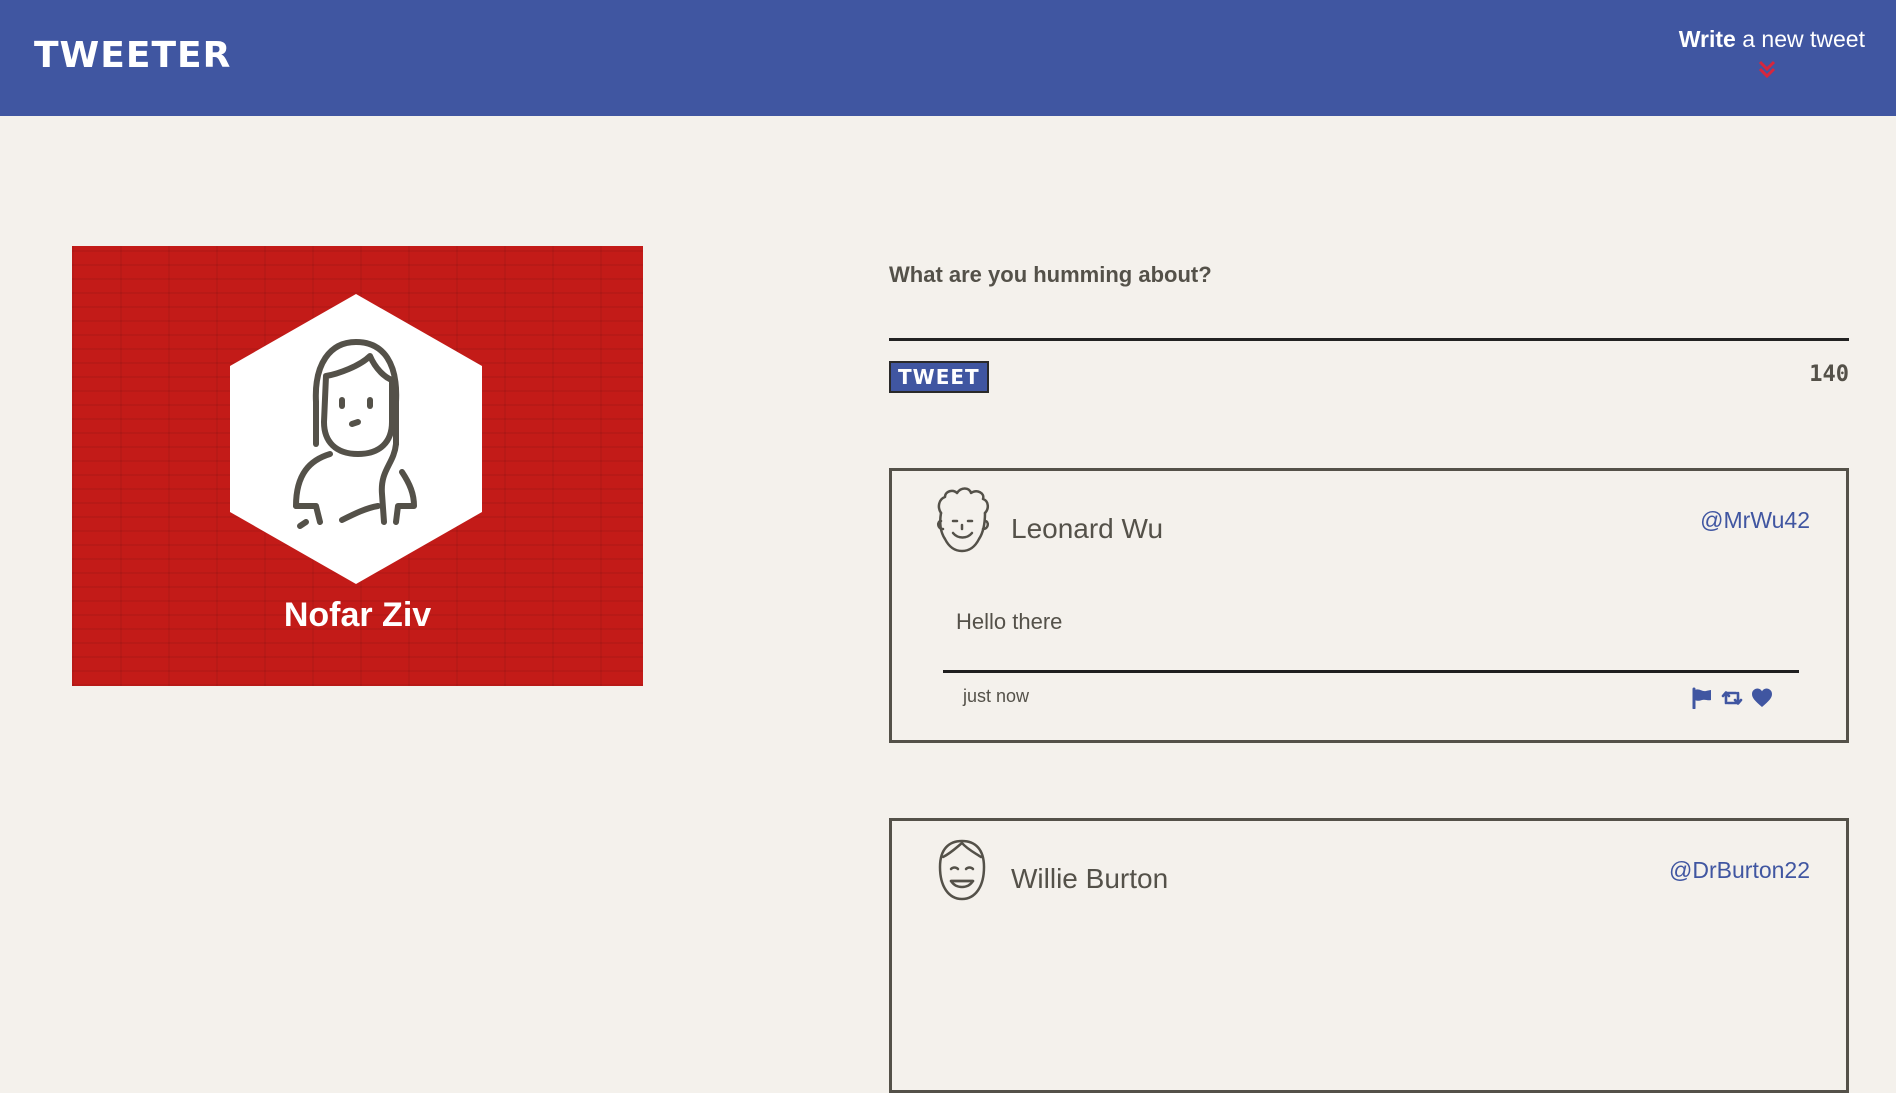  I want to click on profile-card: Nofar Ziv, so click(357, 466).